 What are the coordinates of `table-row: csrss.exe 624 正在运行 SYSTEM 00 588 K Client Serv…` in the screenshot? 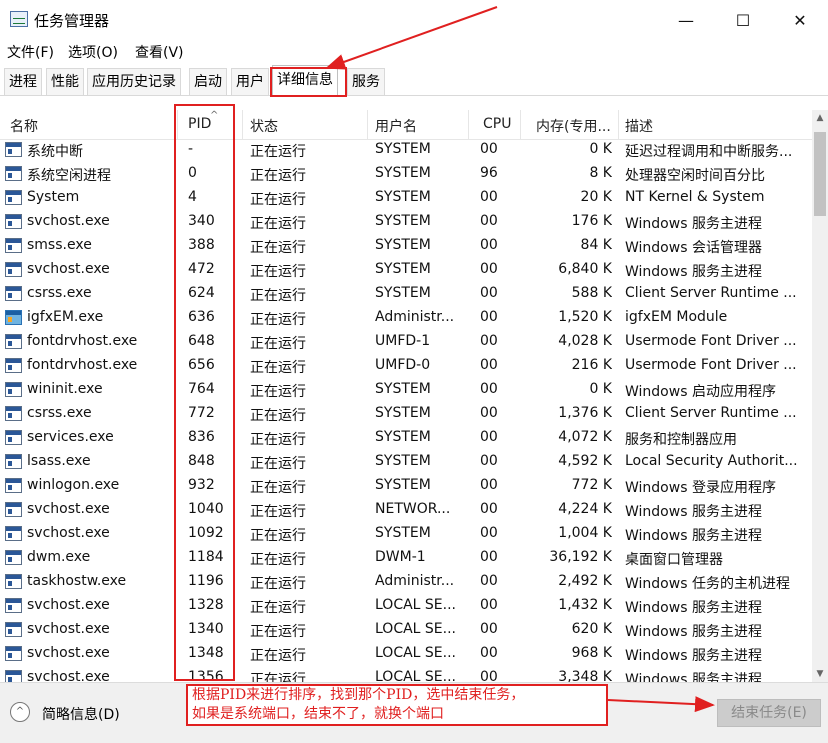 It's located at (406, 294).